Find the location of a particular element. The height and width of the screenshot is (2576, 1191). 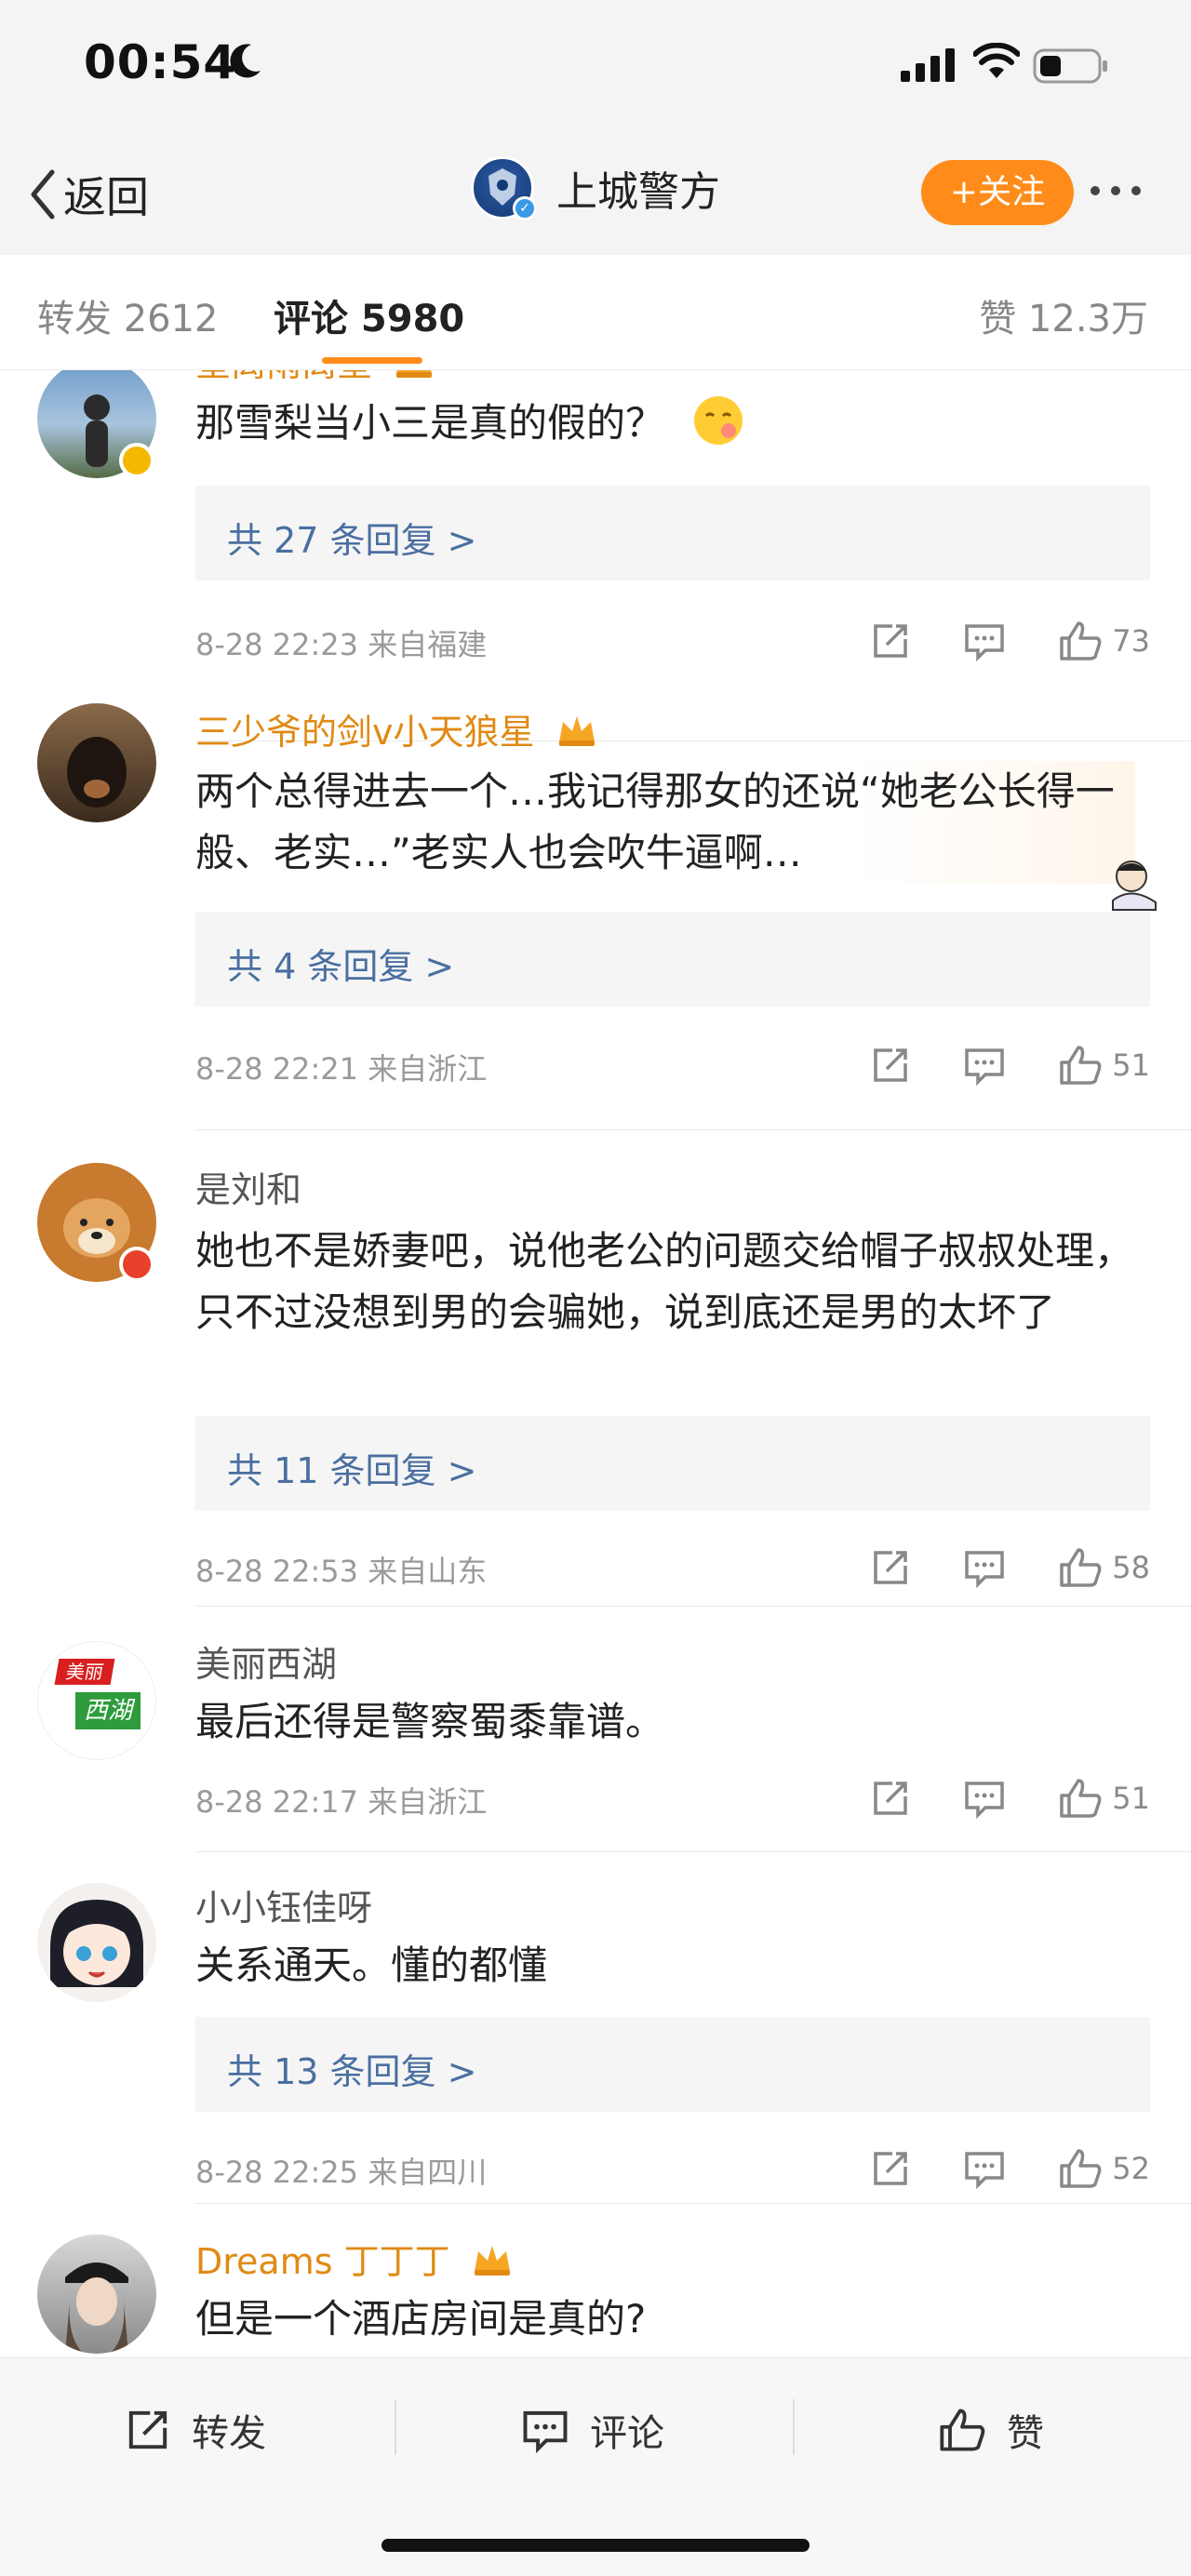

comment-meta: 8-28 22:21 来自浙江 is located at coordinates (341, 1069).